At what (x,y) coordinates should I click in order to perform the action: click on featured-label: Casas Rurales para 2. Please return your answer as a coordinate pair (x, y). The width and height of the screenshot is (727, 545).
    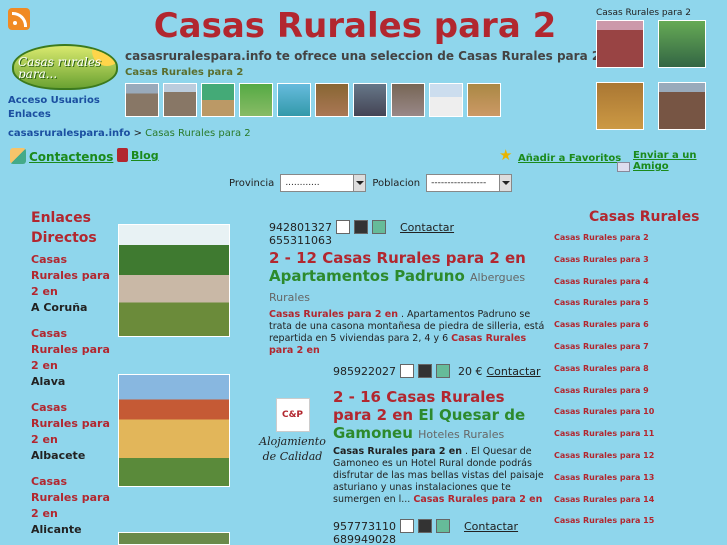
    Looking at the image, I should click on (643, 13).